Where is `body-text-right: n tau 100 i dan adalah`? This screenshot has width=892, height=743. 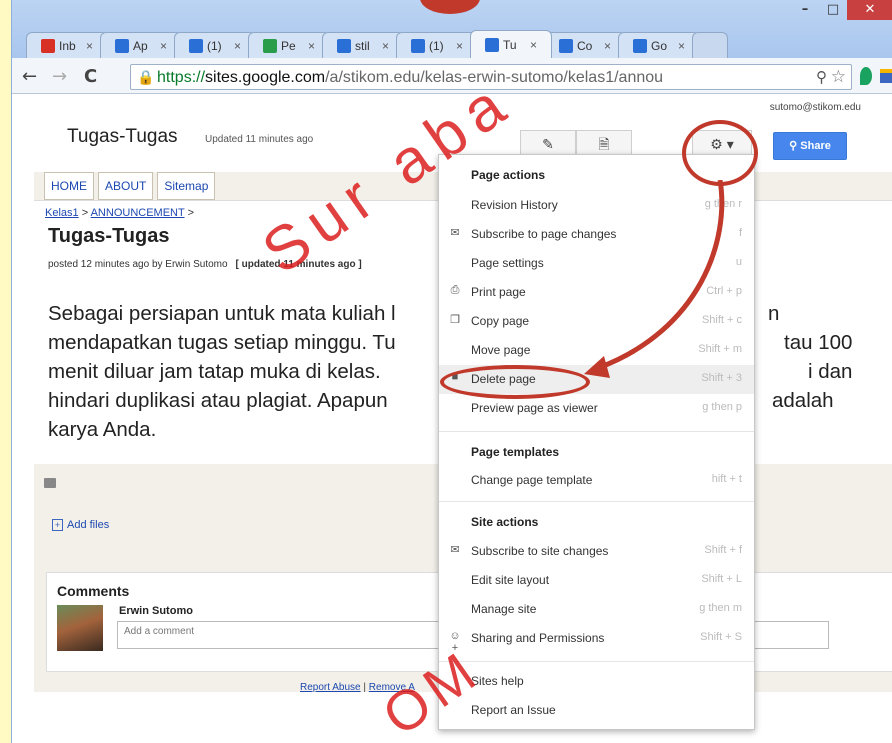
body-text-right: n tau 100 i dan adalah is located at coordinates (810, 357).